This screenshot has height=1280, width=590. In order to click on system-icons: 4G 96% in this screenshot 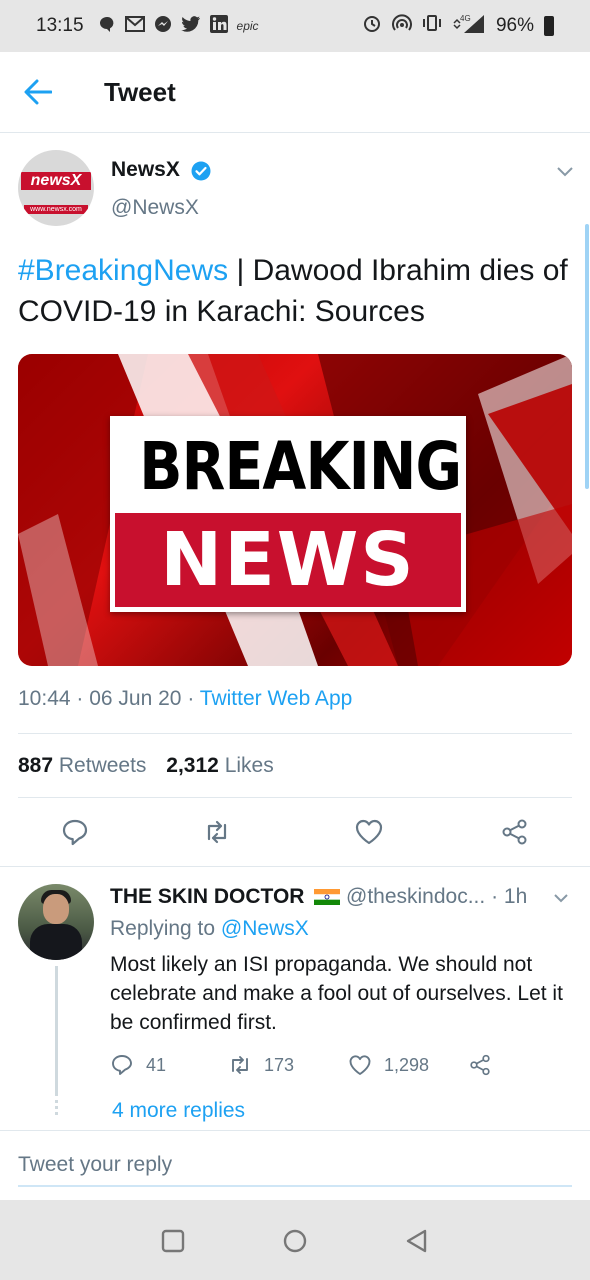, I will do `click(458, 26)`.